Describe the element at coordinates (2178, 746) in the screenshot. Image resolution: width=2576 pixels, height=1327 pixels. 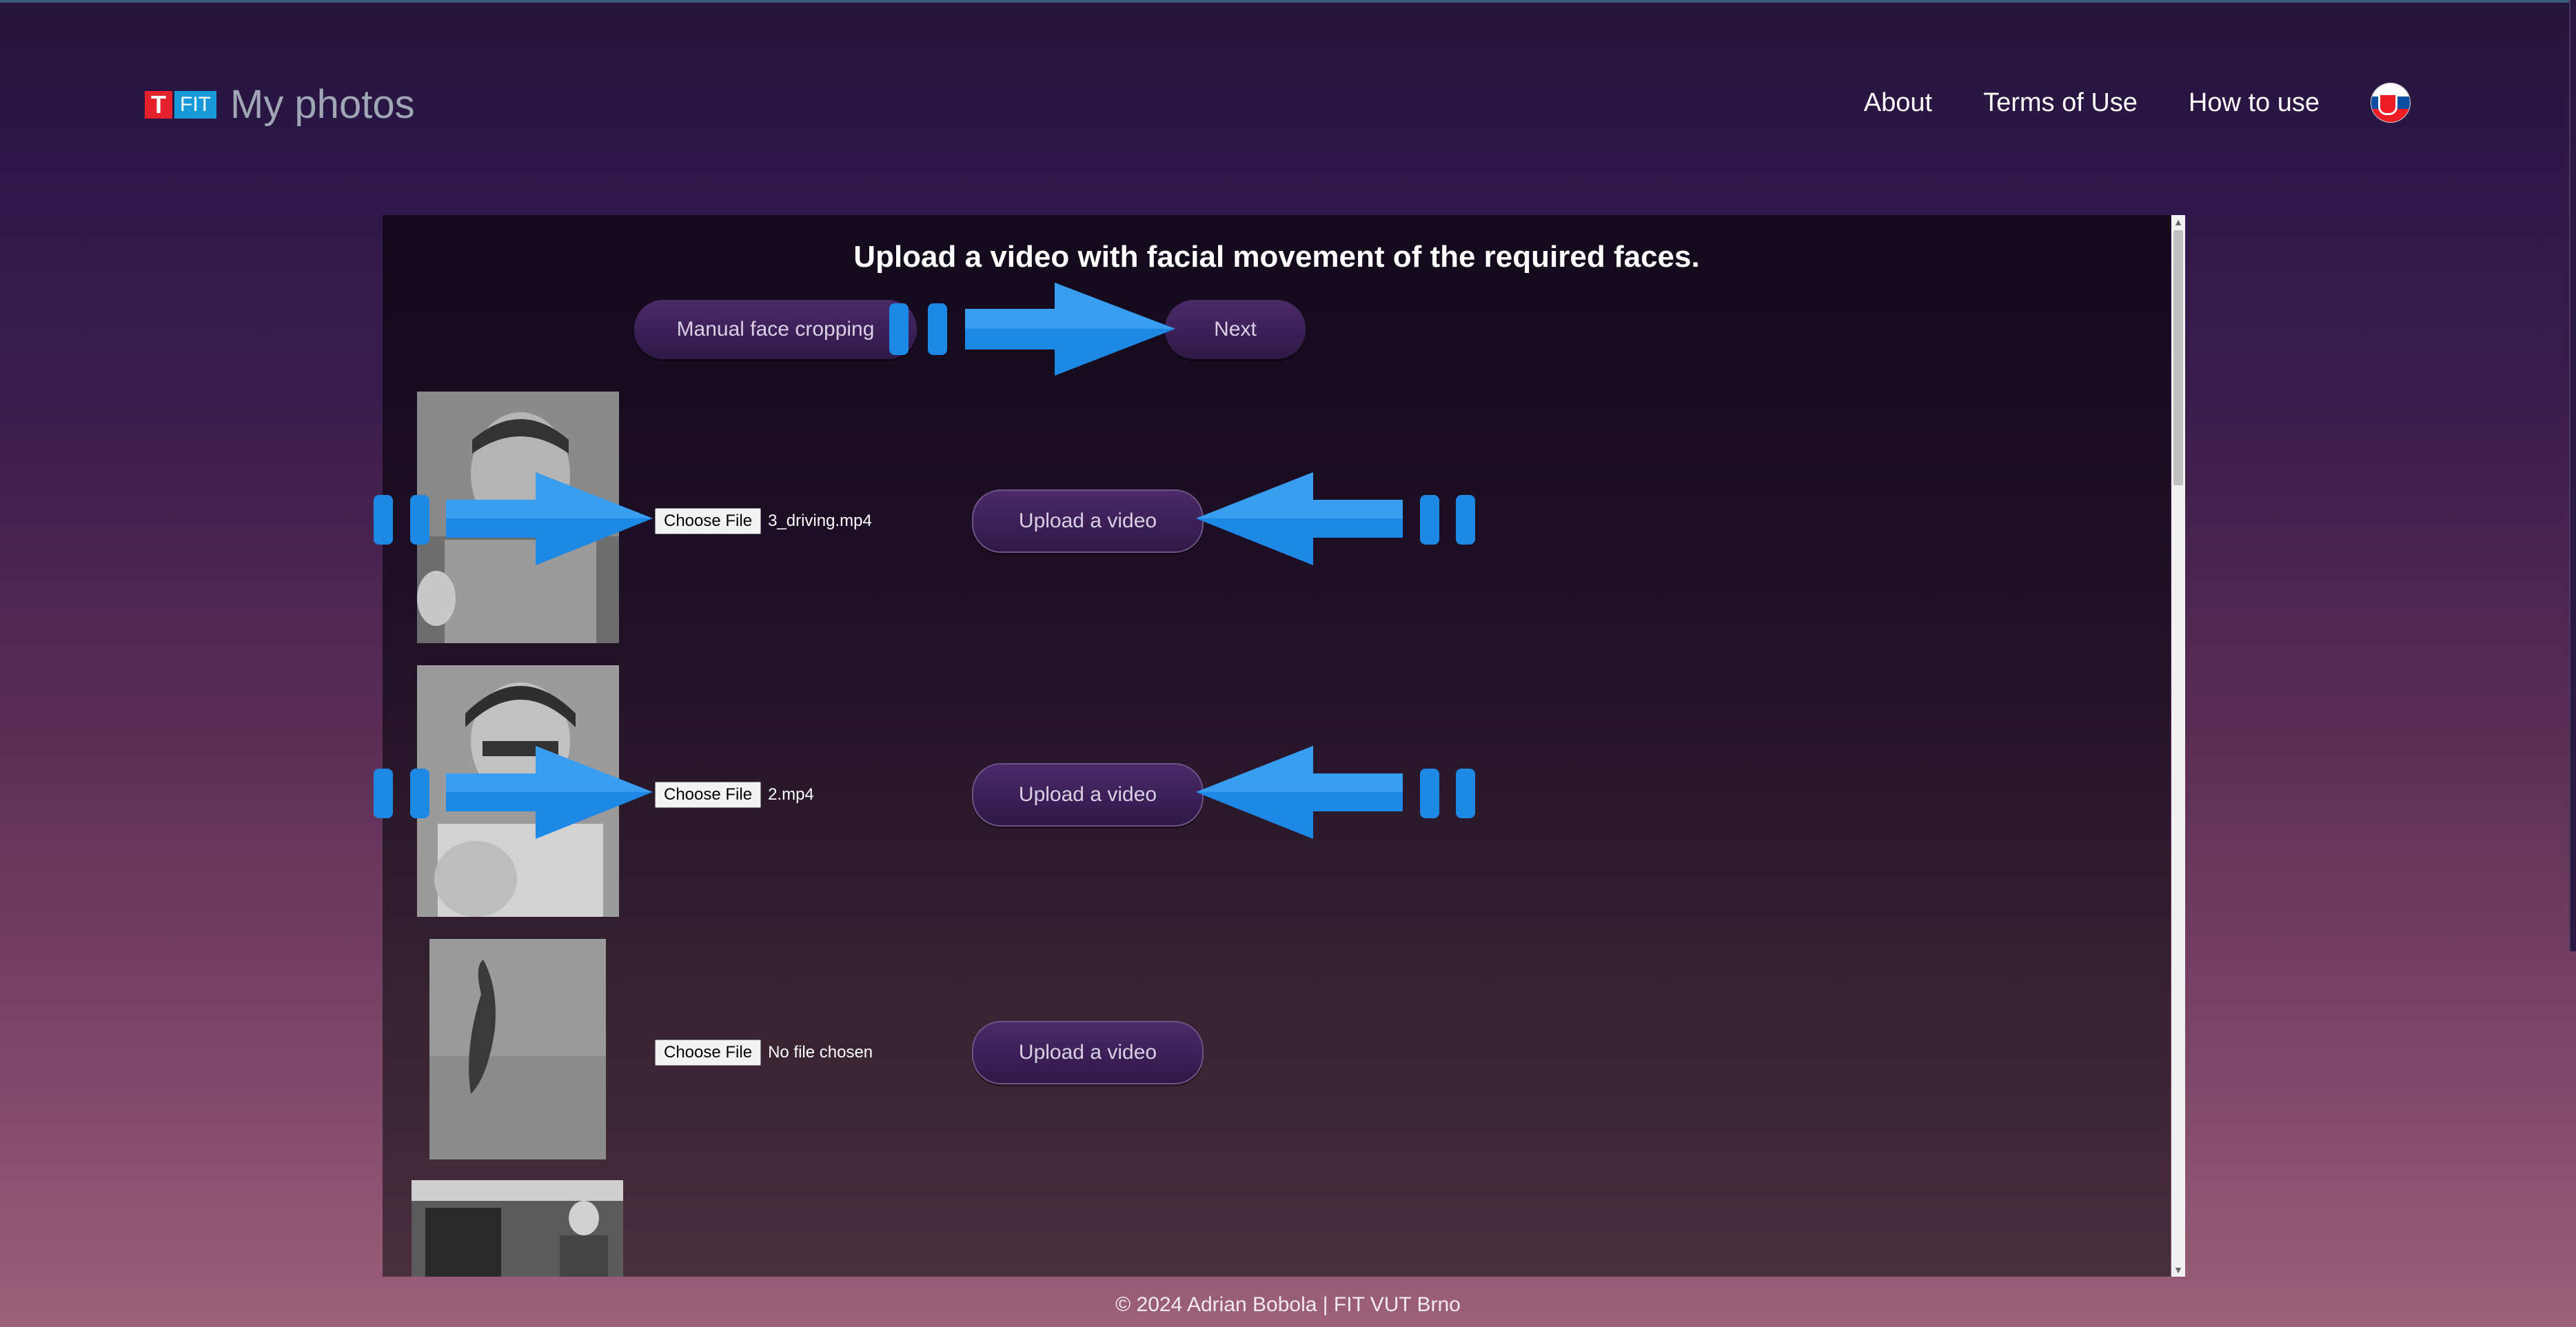
I see `scrollbar: ▲ ▼` at that location.